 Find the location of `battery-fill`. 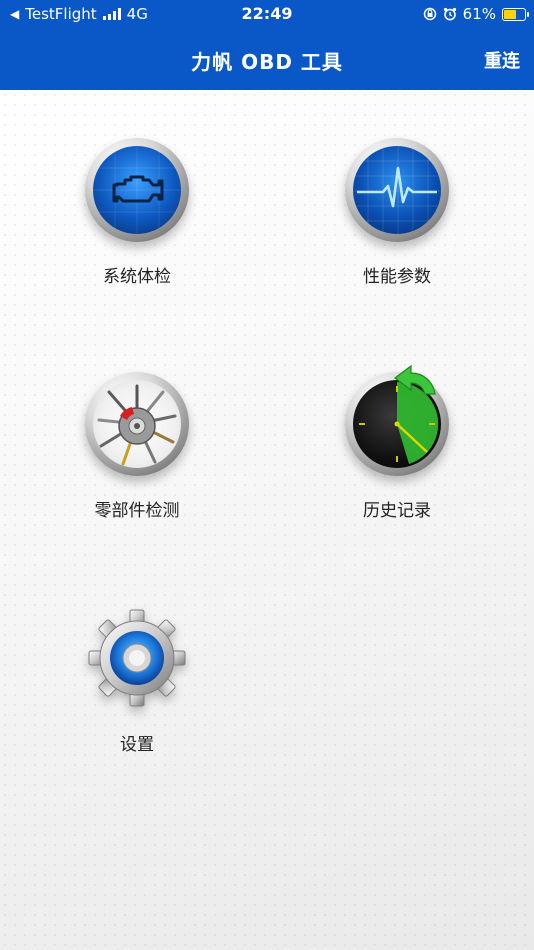

battery-fill is located at coordinates (510, 14).